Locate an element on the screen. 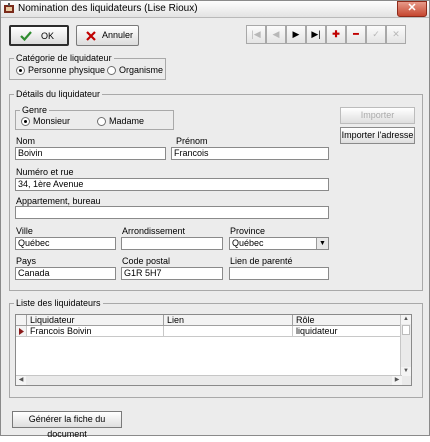 This screenshot has width=430, height=442. numero-rue-field: 34, 1ère Avenue is located at coordinates (172, 184).